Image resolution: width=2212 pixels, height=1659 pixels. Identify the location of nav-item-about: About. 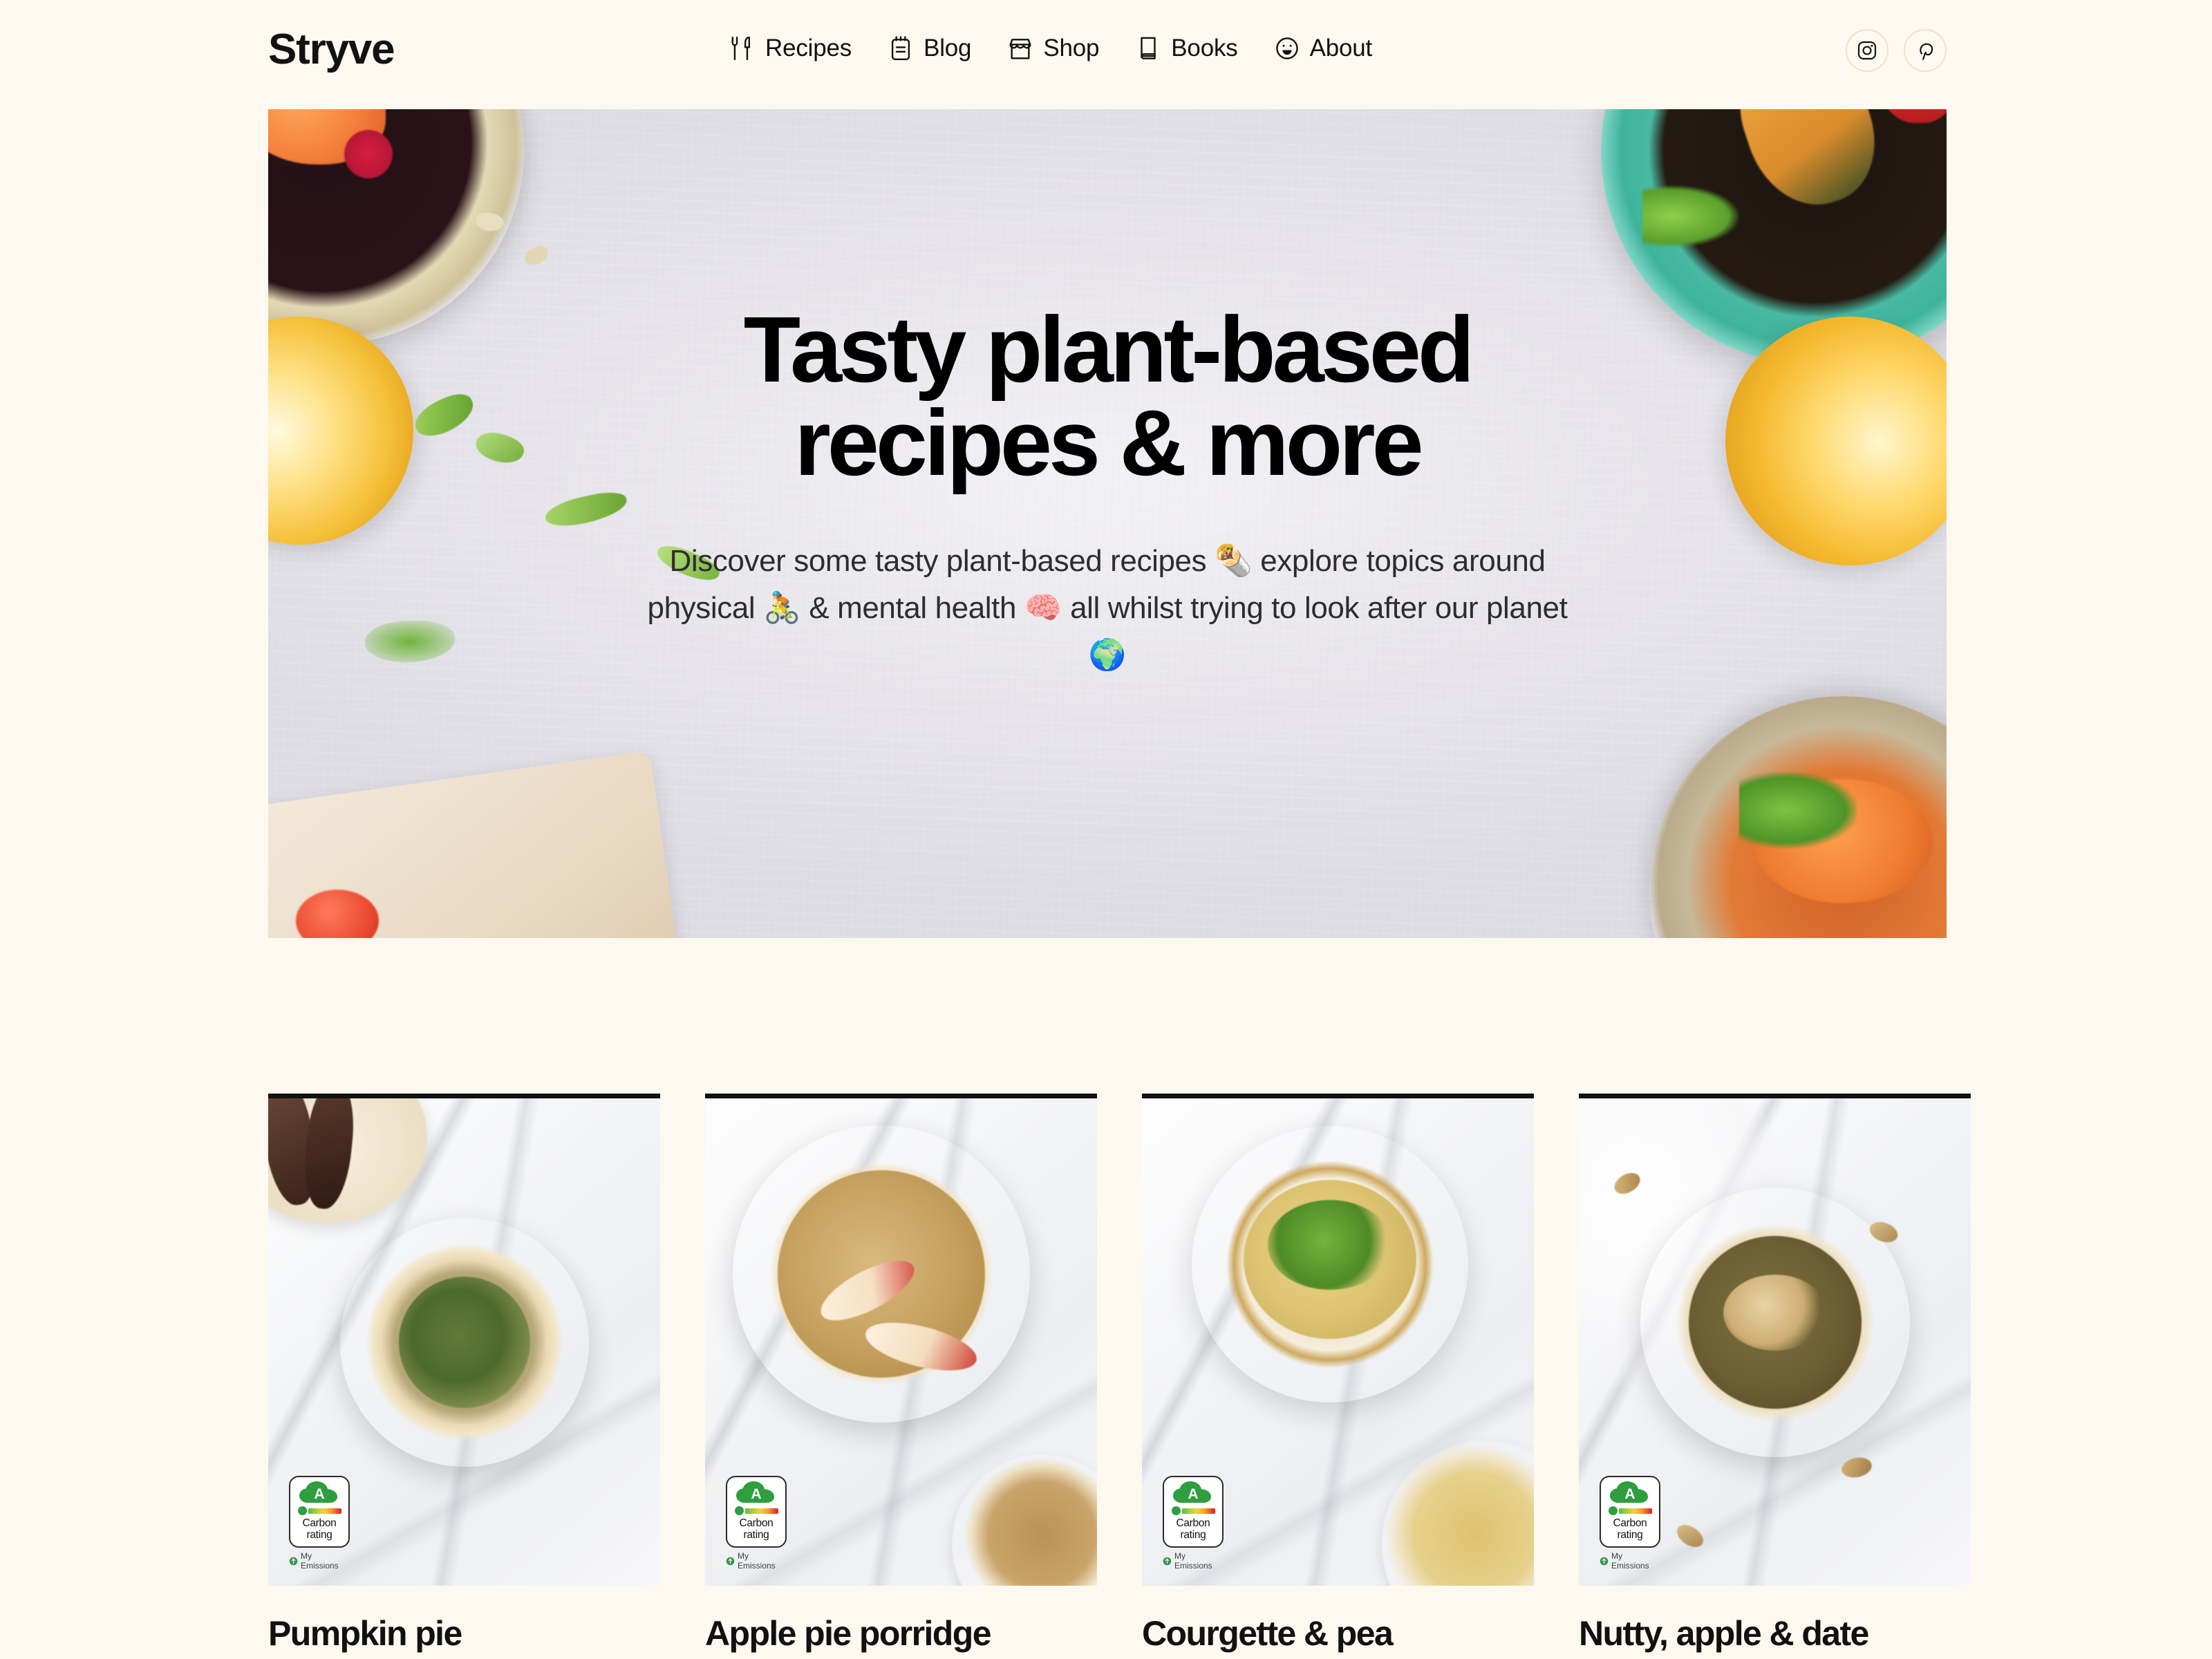
(1323, 49).